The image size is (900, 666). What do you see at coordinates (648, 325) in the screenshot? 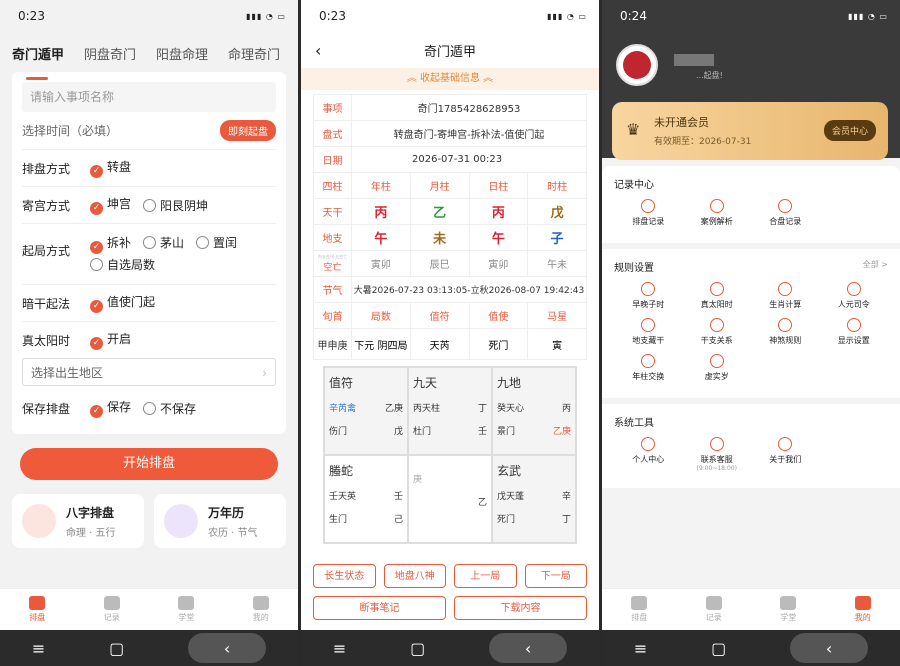
I see `hexagon-icon` at bounding box center [648, 325].